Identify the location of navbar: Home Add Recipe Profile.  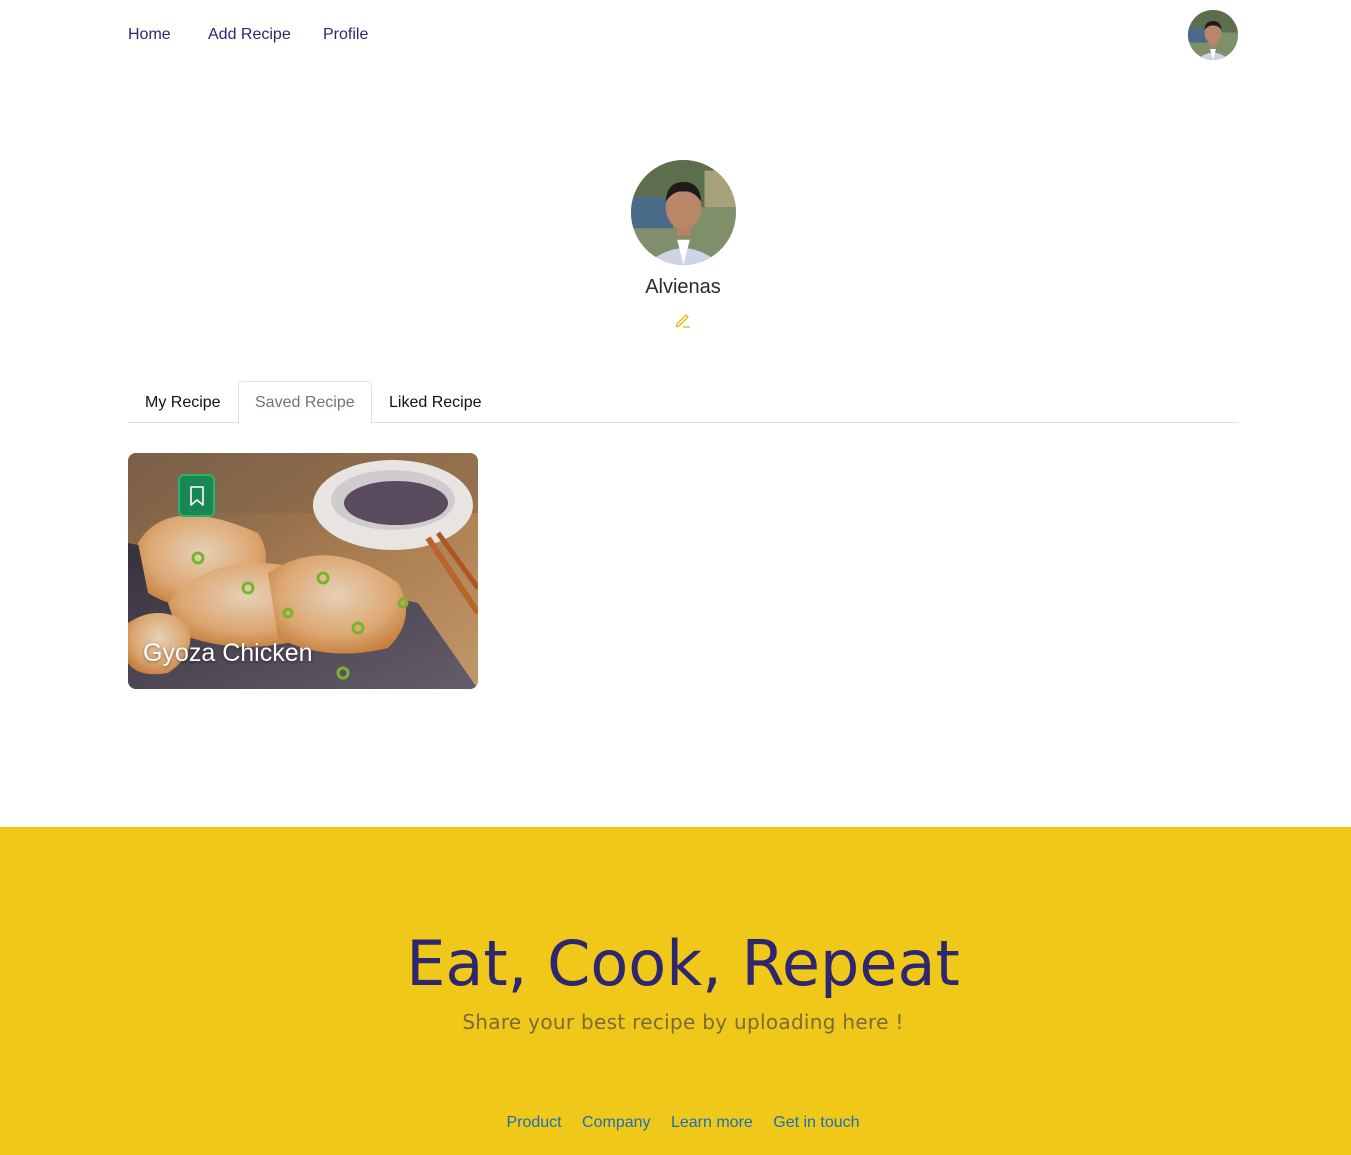
(675, 35).